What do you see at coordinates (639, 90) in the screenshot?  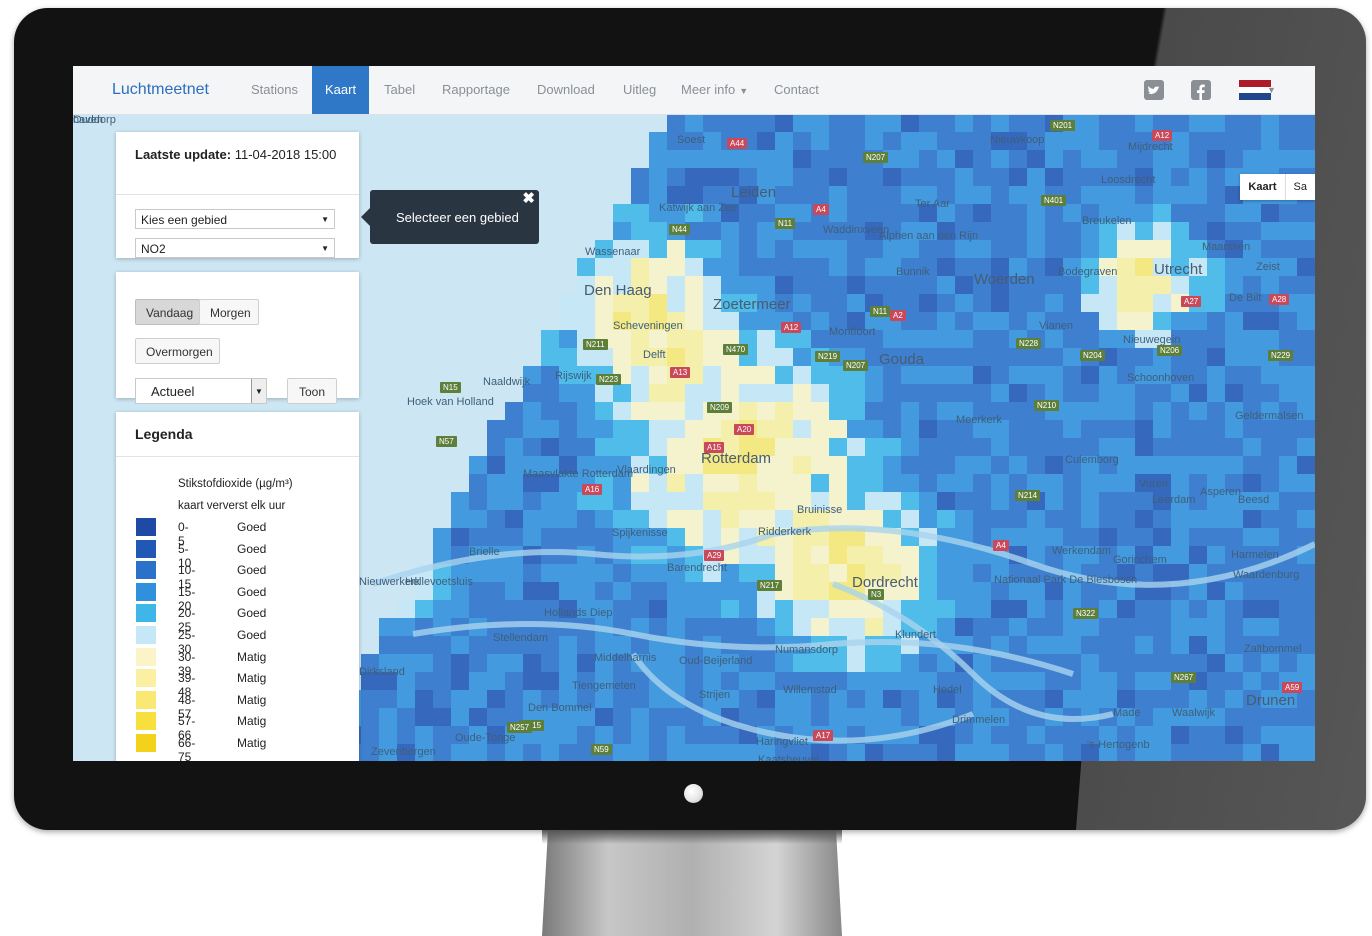 I see `nav-uitleg: Uitleg` at bounding box center [639, 90].